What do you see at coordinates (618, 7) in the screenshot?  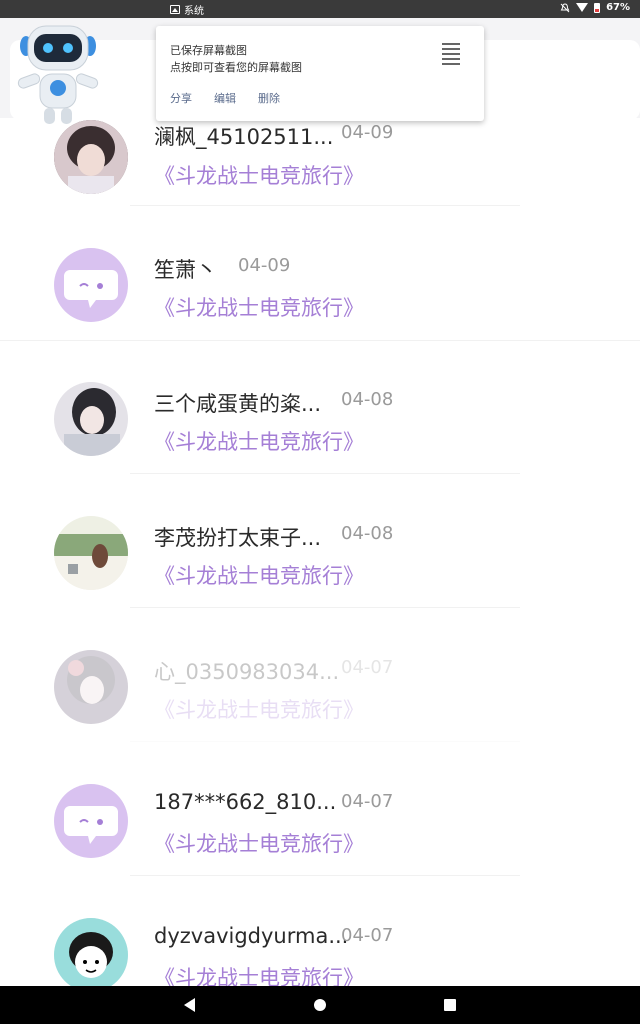 I see `battery-percent: 67%` at bounding box center [618, 7].